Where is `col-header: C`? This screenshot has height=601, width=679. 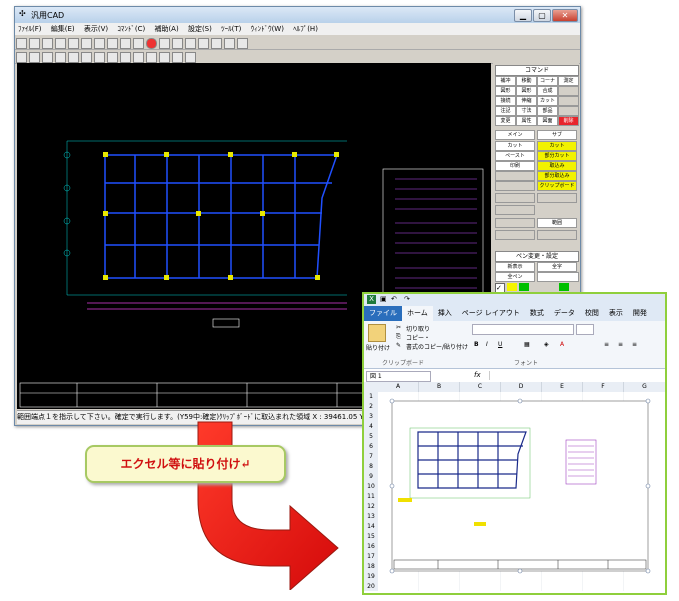 col-header: C is located at coordinates (480, 387).